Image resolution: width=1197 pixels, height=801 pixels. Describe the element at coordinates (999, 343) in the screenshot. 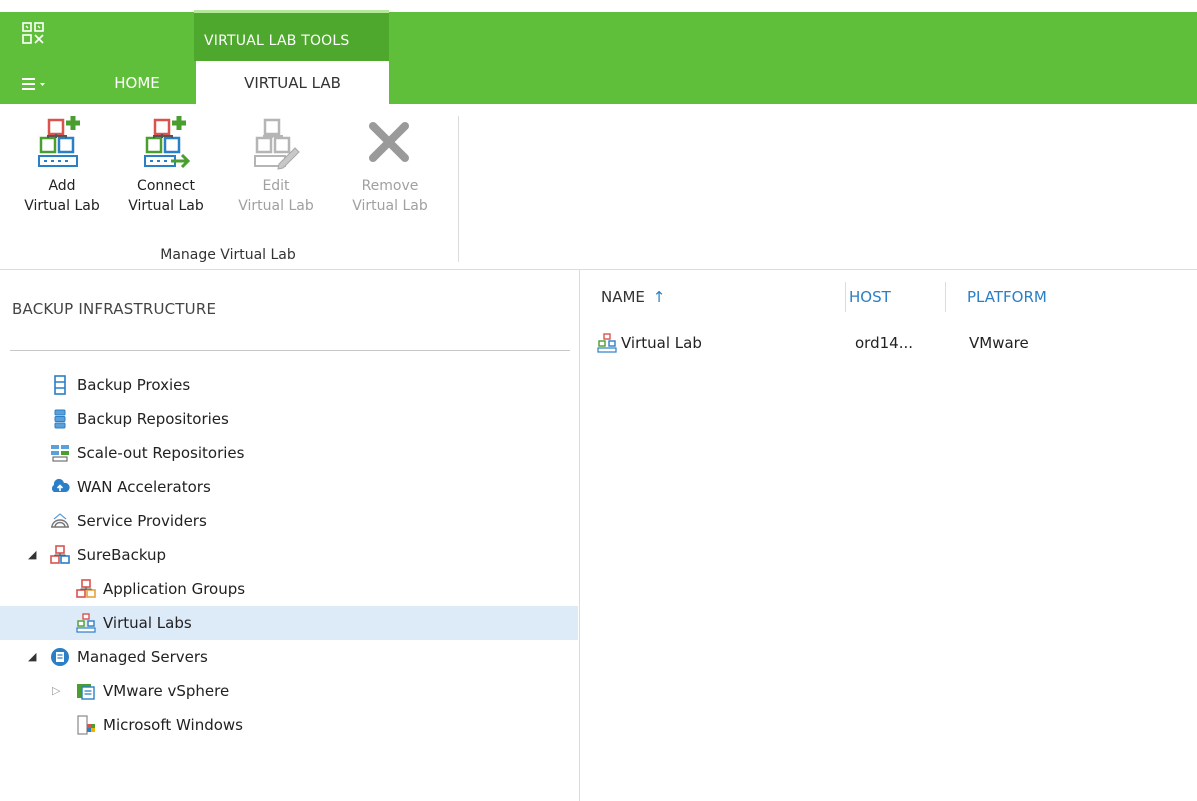

I see `cell-platform: VMware` at that location.